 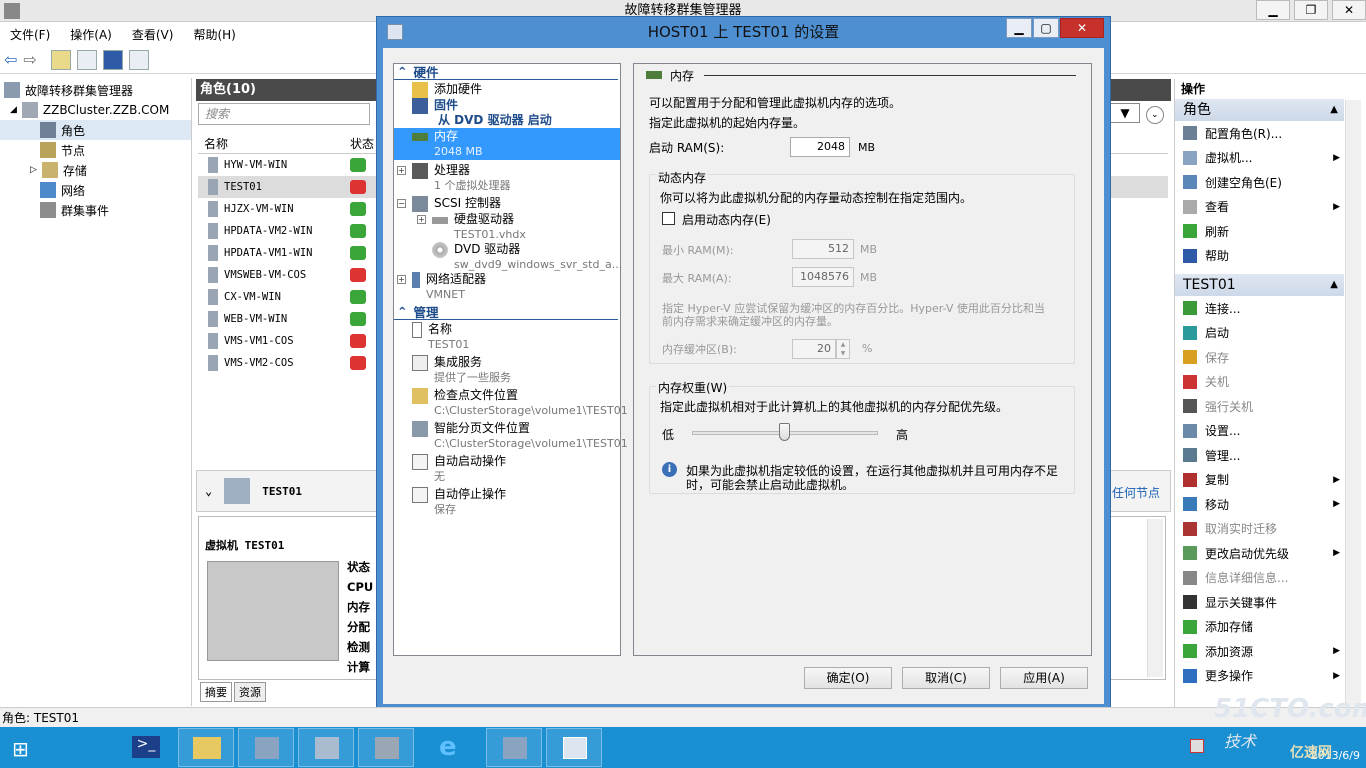 I want to click on flag-icon, so click(x=1197, y=746).